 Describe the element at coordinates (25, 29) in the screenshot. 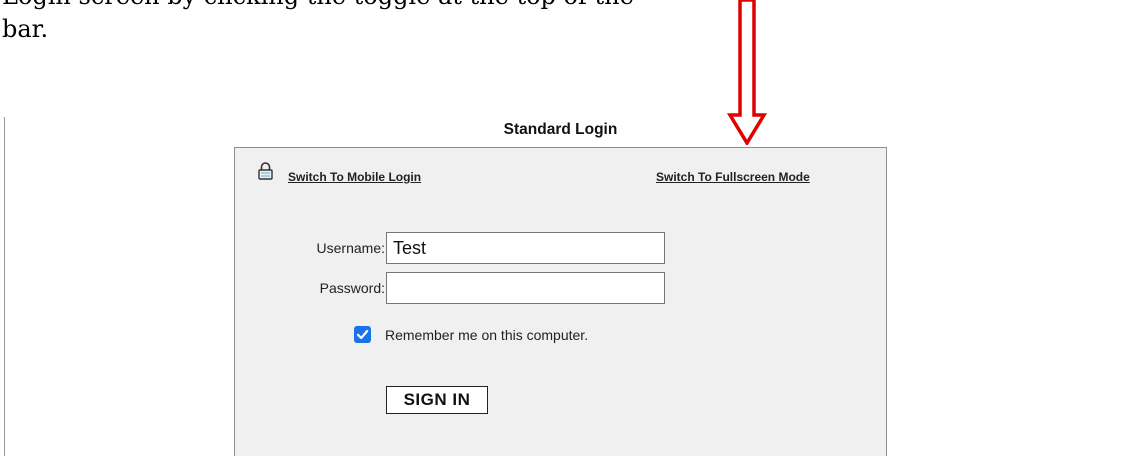

I see `document-text-line-2: bar.` at that location.